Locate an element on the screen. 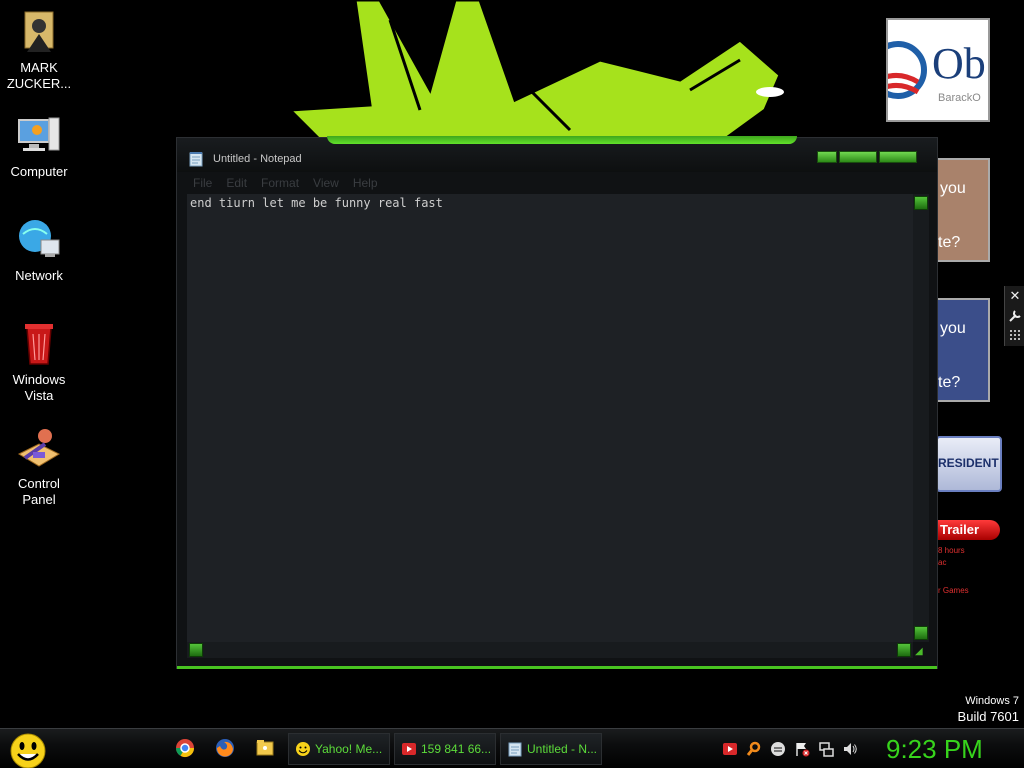 The height and width of the screenshot is (768, 1024). watermark-os: Windows 7 is located at coordinates (992, 701).